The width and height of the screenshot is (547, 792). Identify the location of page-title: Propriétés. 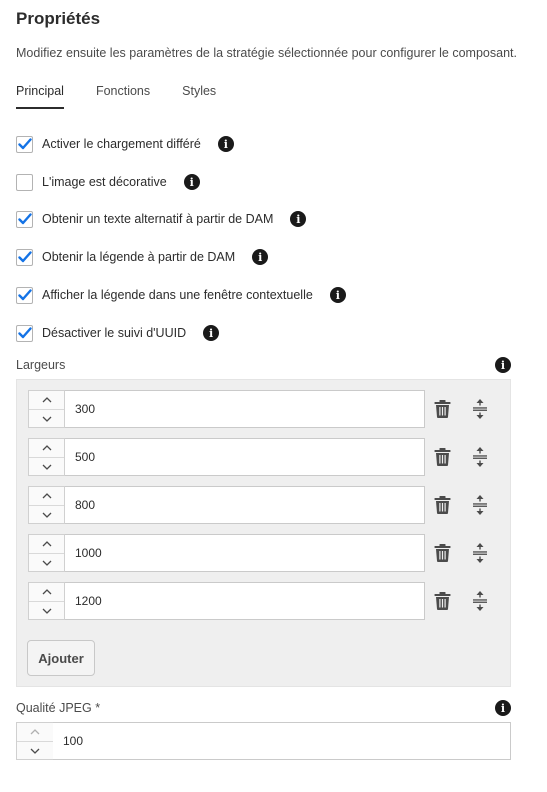
(58, 18).